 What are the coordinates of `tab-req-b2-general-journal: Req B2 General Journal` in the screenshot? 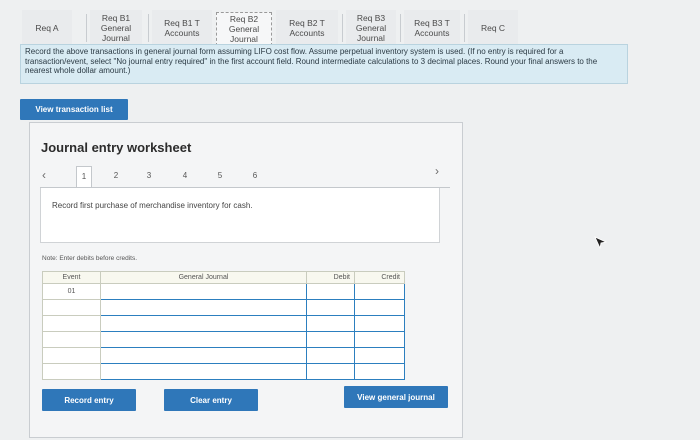 It's located at (244, 29).